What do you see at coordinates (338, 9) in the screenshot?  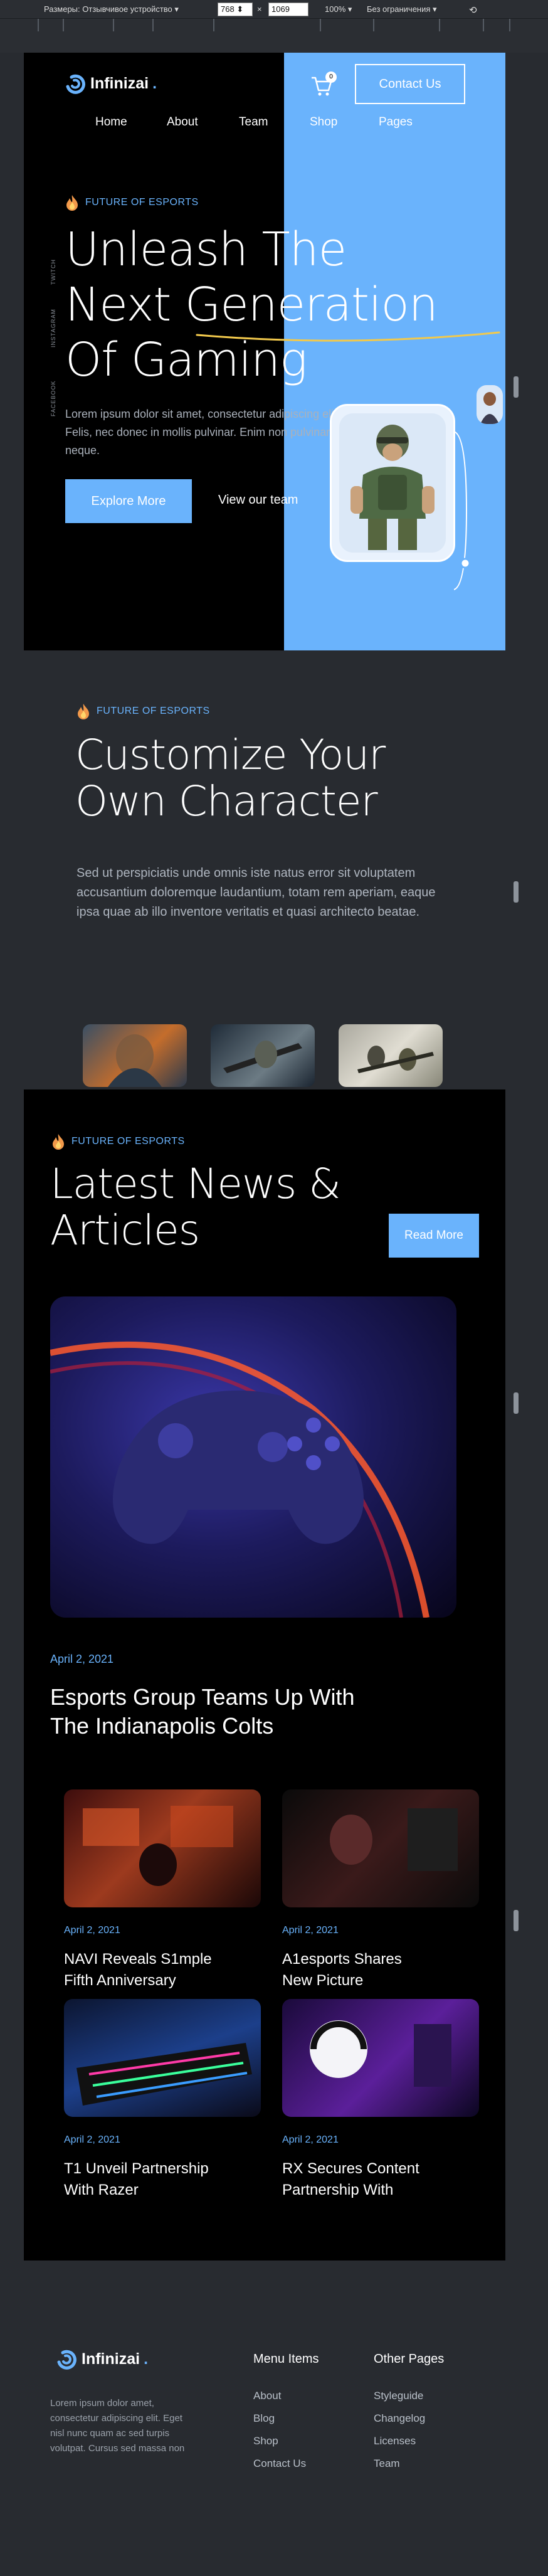 I see `zoom-dropdown: 100% ▾` at bounding box center [338, 9].